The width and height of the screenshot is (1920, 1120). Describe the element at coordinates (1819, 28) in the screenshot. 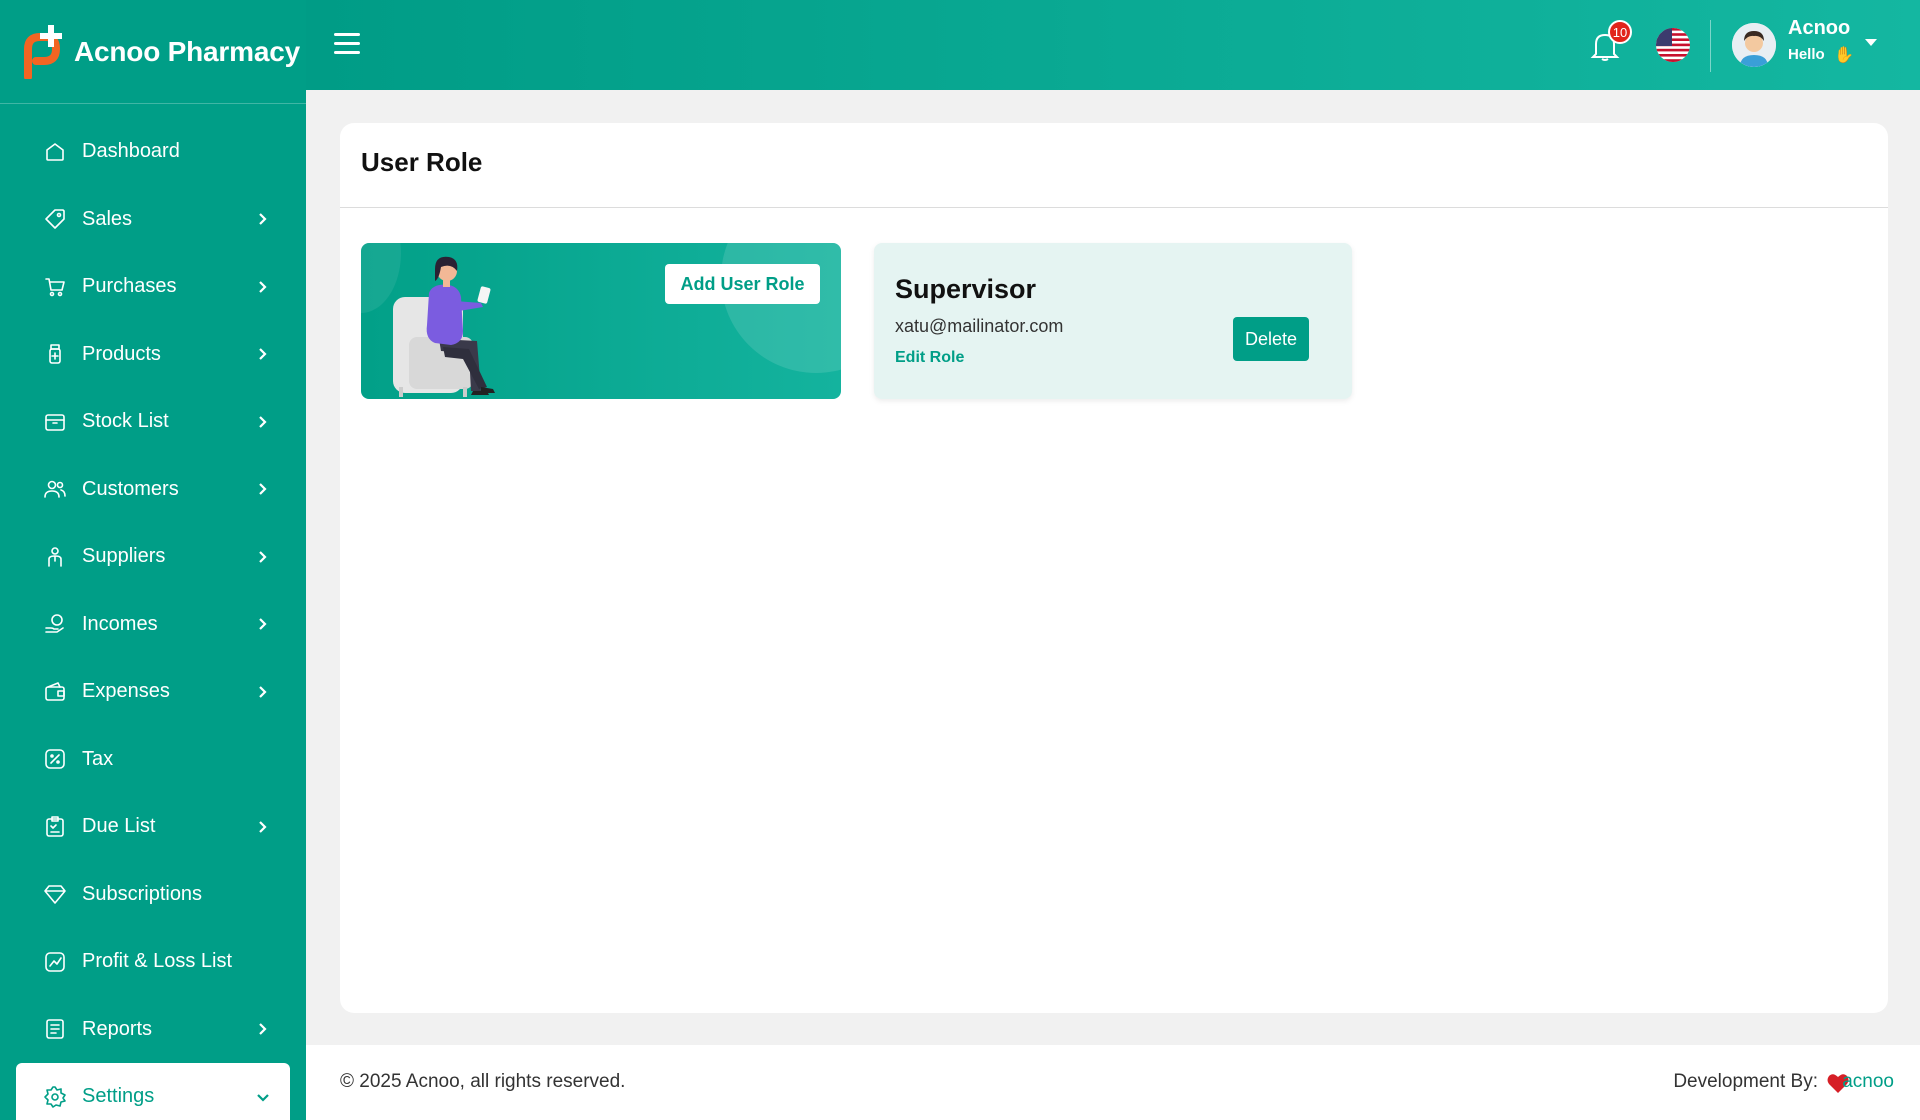

I see `user-name: Acnoo` at that location.